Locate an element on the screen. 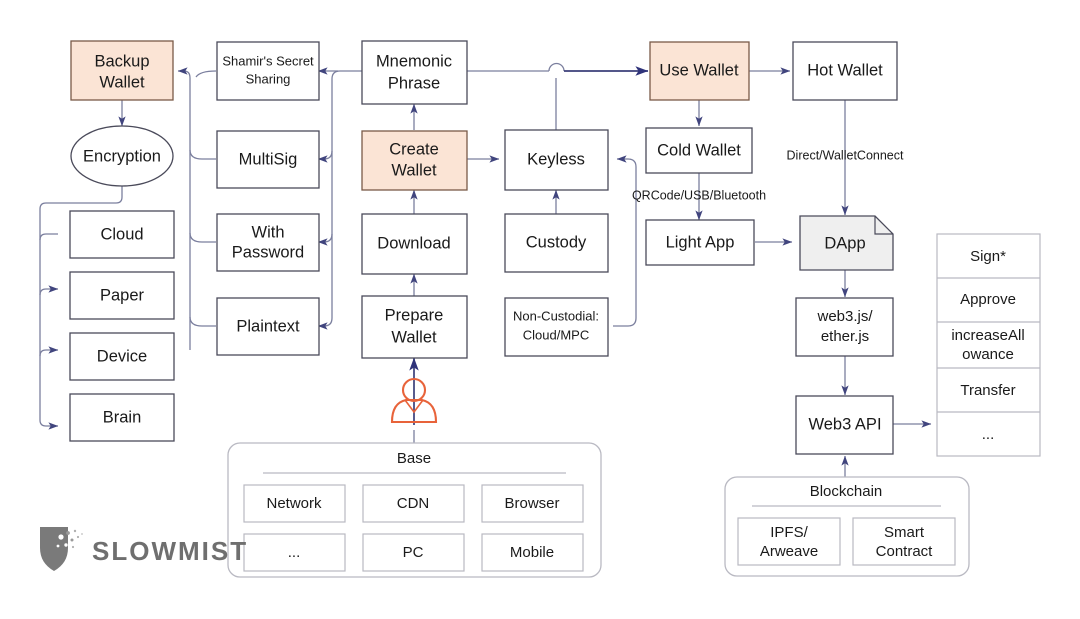  edge-bus-to-device is located at coordinates (49, 351).